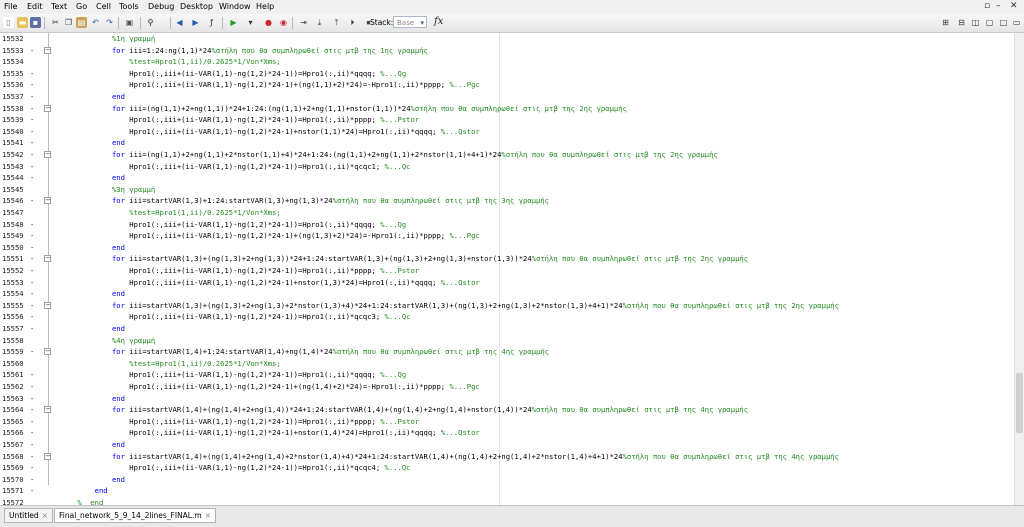  I want to click on float-icon: ▢, so click(989, 22).